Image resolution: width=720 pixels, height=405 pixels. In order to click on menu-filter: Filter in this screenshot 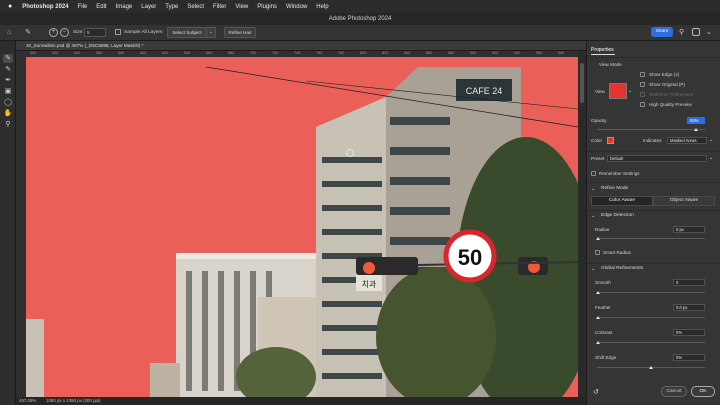, I will do `click(219, 7)`.